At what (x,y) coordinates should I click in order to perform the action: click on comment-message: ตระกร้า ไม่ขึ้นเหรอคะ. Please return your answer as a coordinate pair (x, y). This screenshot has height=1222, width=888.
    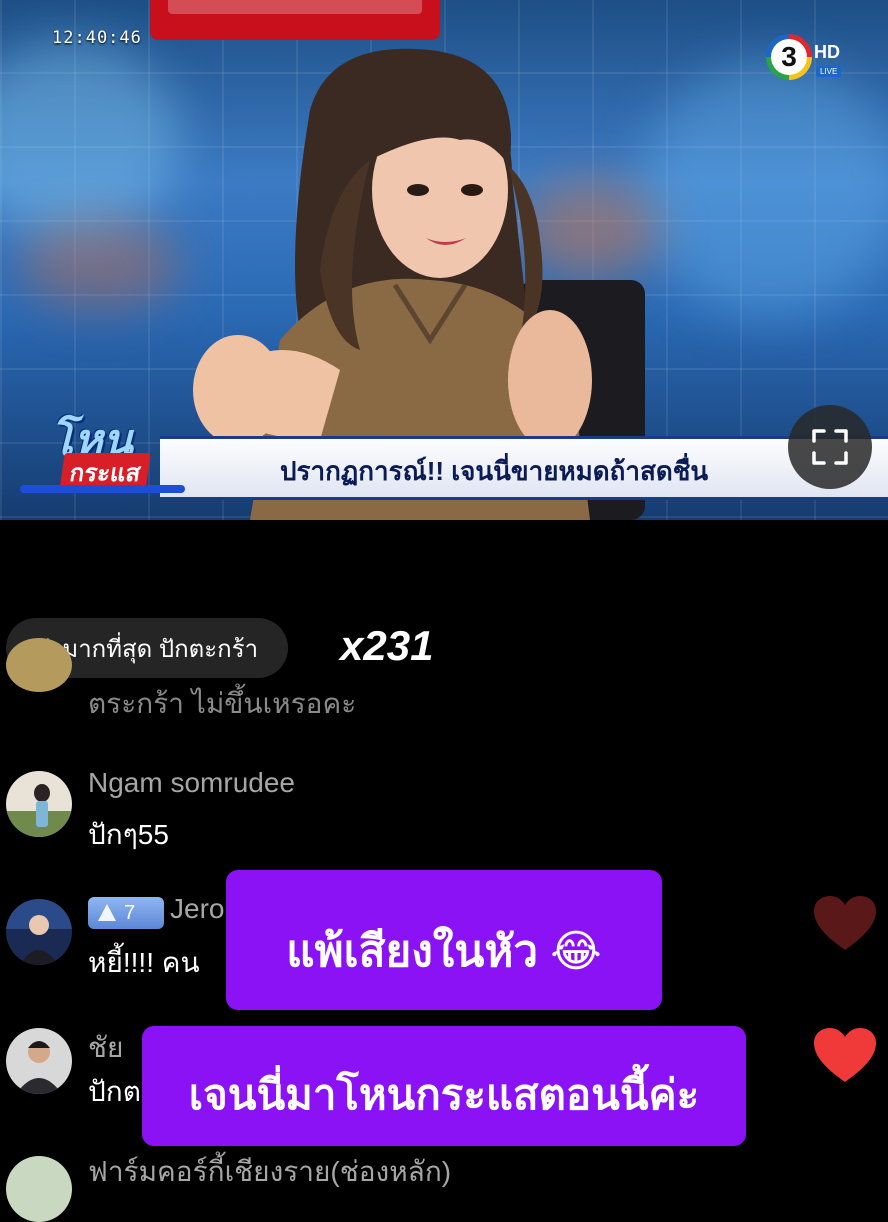
    Looking at the image, I should click on (222, 703).